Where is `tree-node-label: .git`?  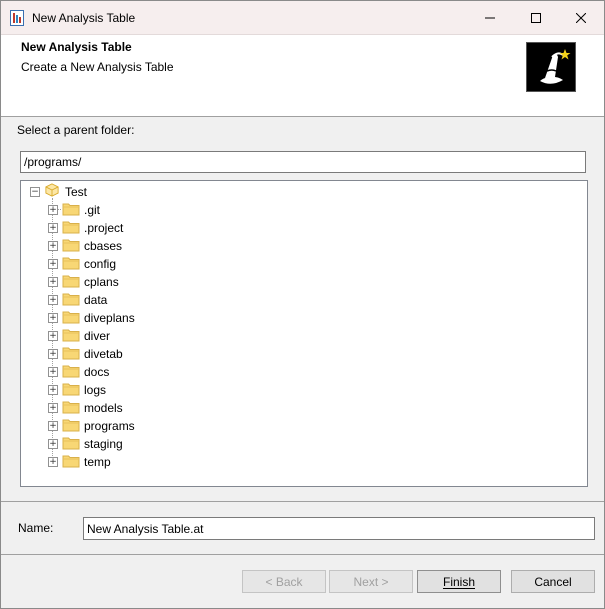 tree-node-label: .git is located at coordinates (92, 210).